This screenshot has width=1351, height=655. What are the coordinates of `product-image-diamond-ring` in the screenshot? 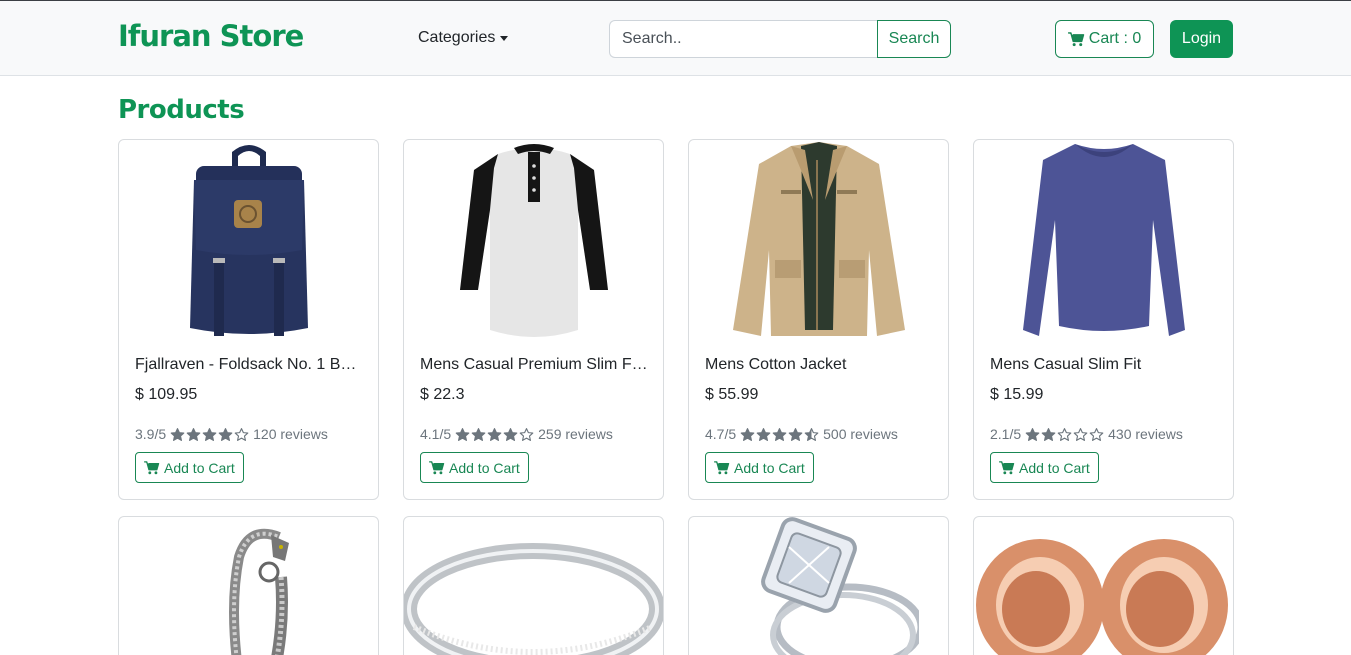 It's located at (818, 586).